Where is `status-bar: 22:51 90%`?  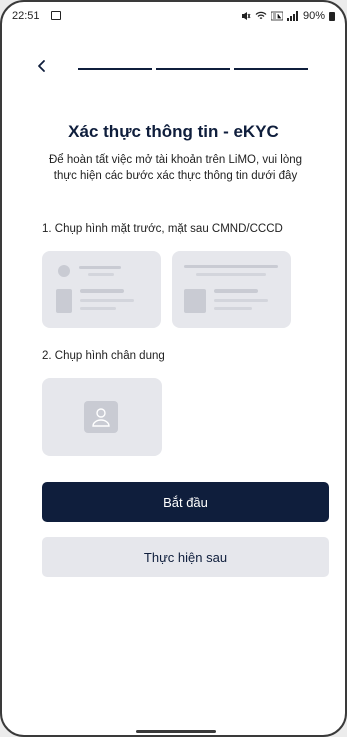
status-bar: 22:51 90% is located at coordinates (173, 17).